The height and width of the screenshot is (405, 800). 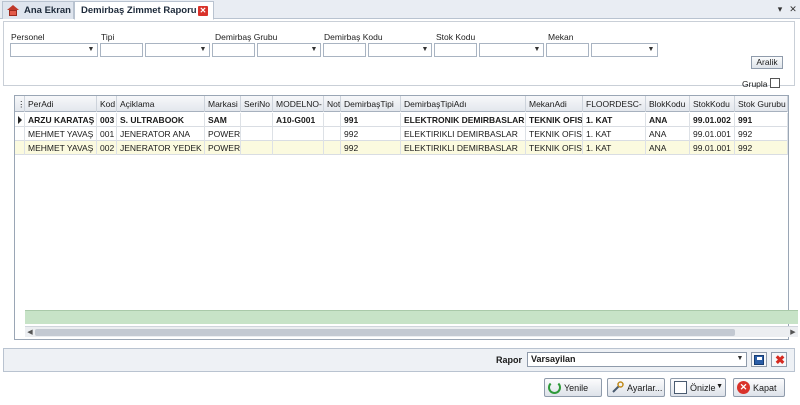 What do you see at coordinates (698, 387) in the screenshot?
I see `onizle-button: Önizle ▼` at bounding box center [698, 387].